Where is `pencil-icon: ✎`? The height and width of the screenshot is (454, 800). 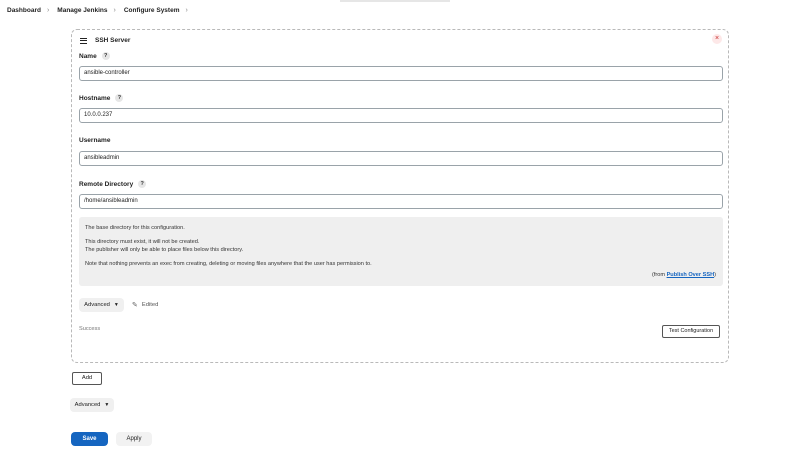 pencil-icon: ✎ is located at coordinates (135, 305).